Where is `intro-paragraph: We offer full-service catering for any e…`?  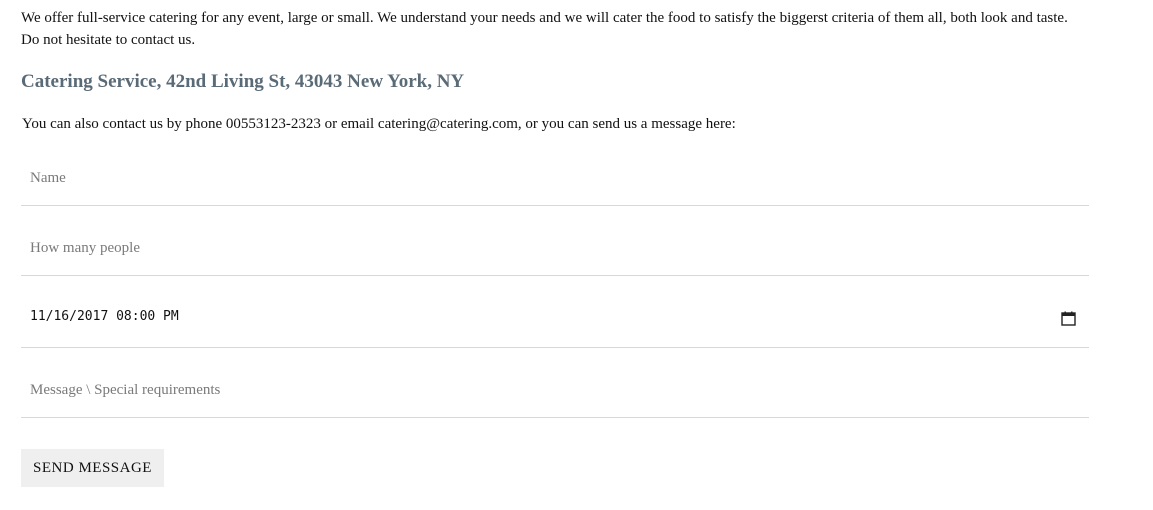 intro-paragraph: We offer full-service catering for any e… is located at coordinates (544, 29).